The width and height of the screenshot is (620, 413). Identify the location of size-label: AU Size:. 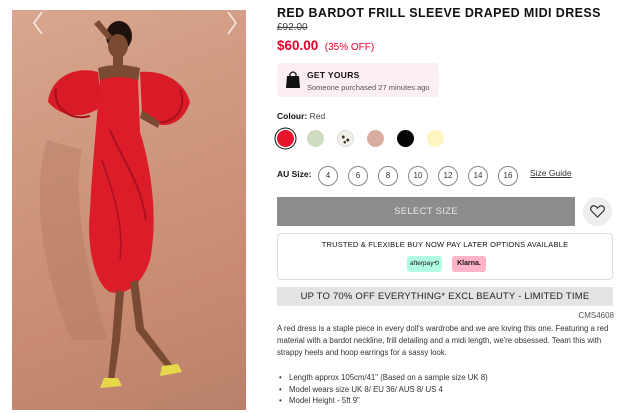
(294, 174).